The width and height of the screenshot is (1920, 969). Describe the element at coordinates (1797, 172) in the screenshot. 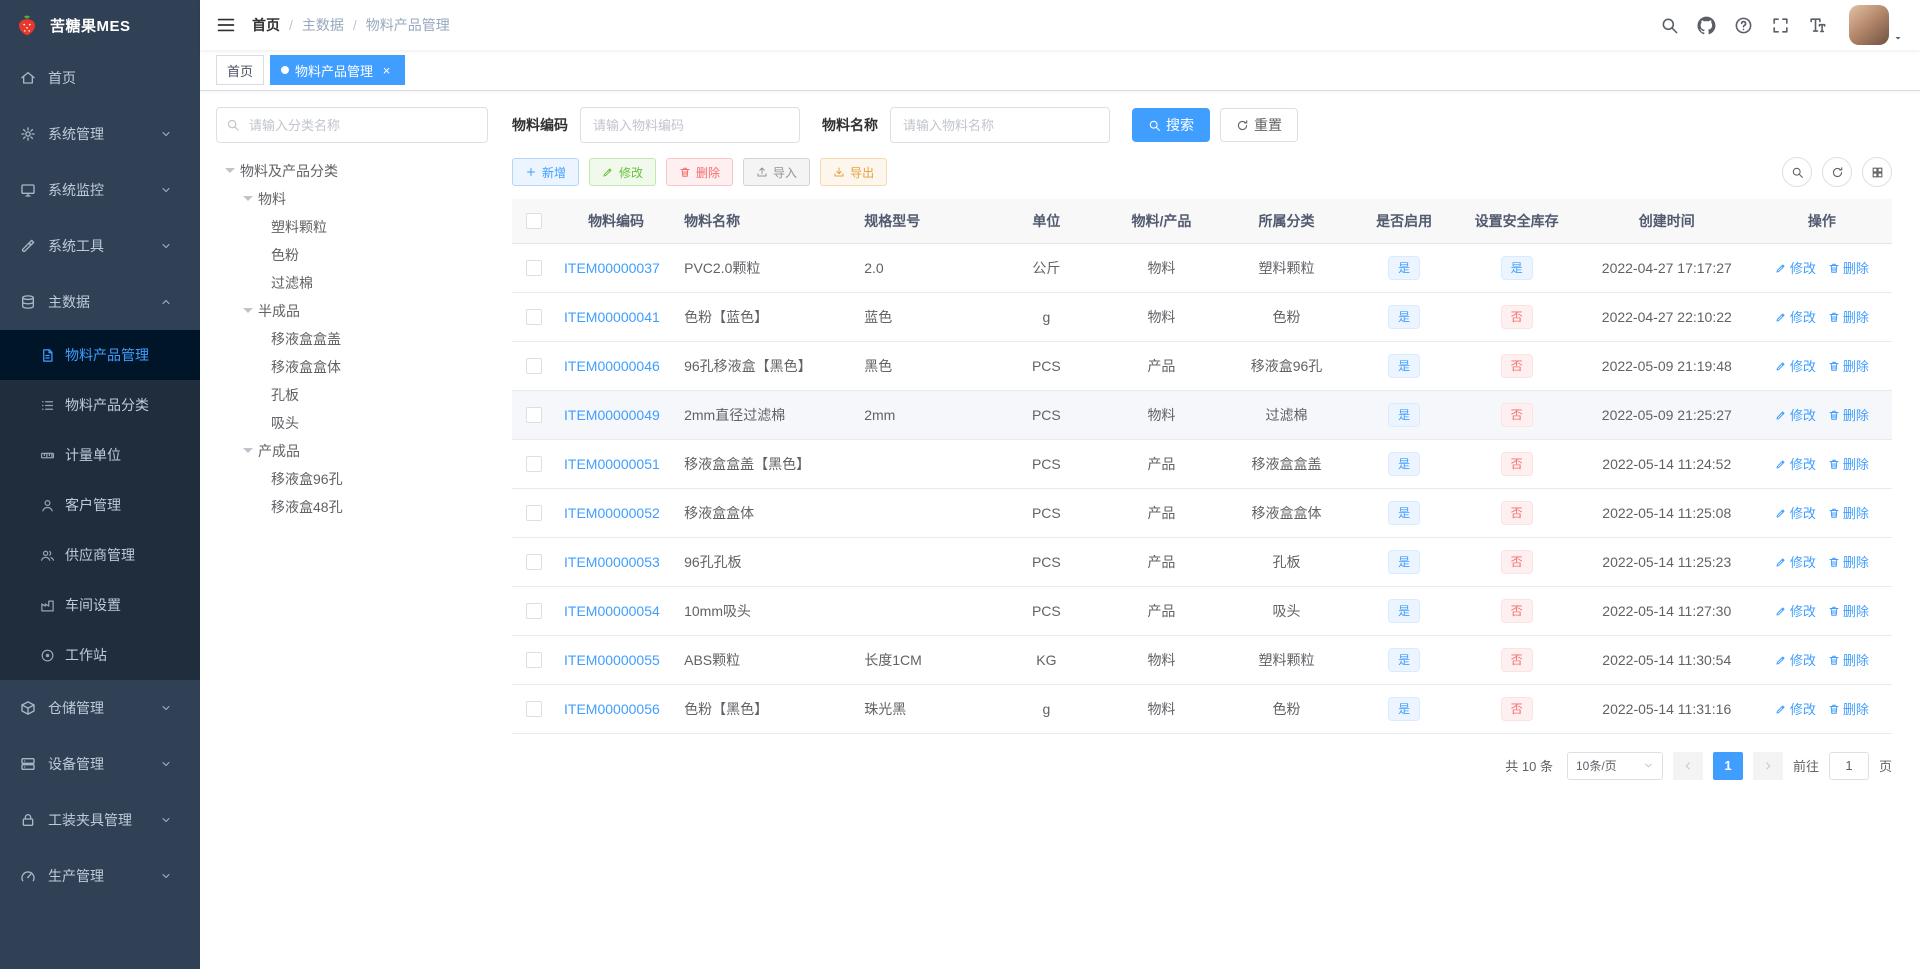

I see `show-search-button` at that location.